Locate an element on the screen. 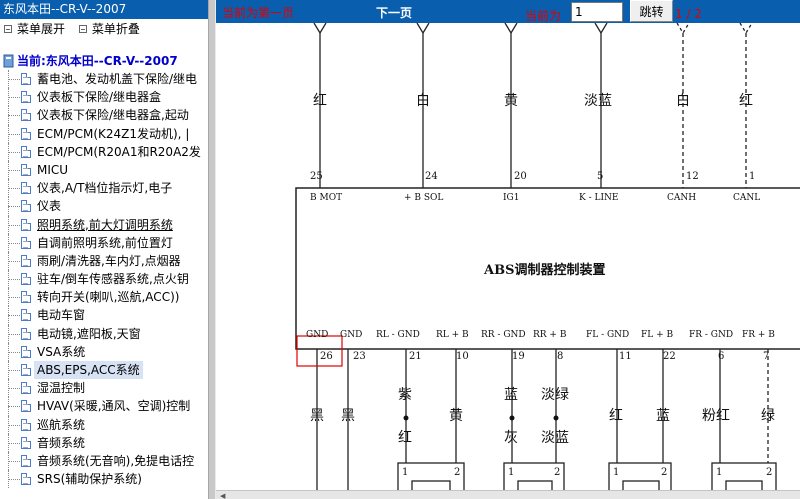 The height and width of the screenshot is (499, 800). tree-item-label: SRS(辅助保护系统) is located at coordinates (89, 479).